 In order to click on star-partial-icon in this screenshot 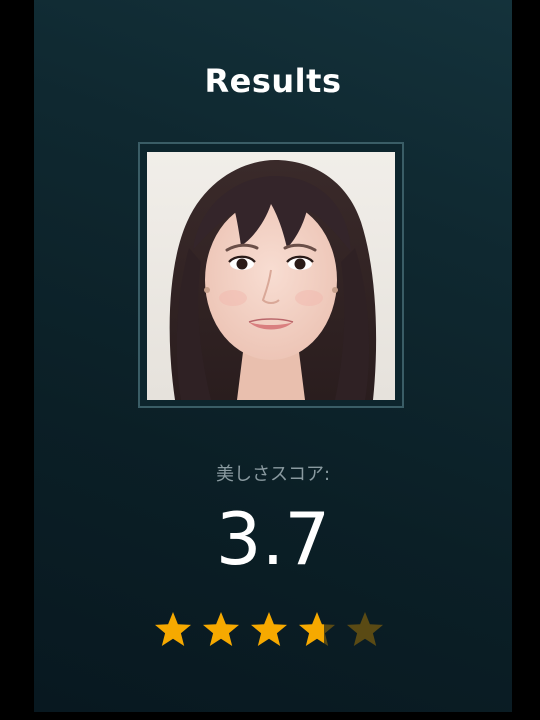, I will do `click(317, 630)`.